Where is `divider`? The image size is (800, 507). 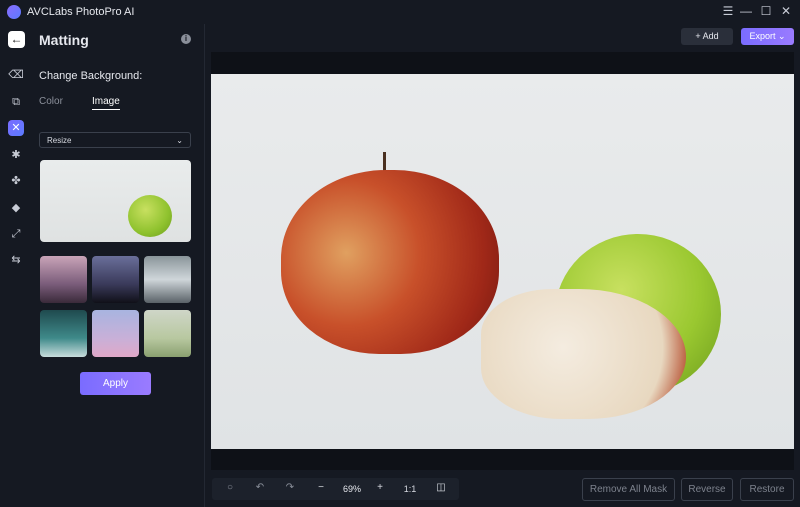
divider is located at coordinates (204, 265).